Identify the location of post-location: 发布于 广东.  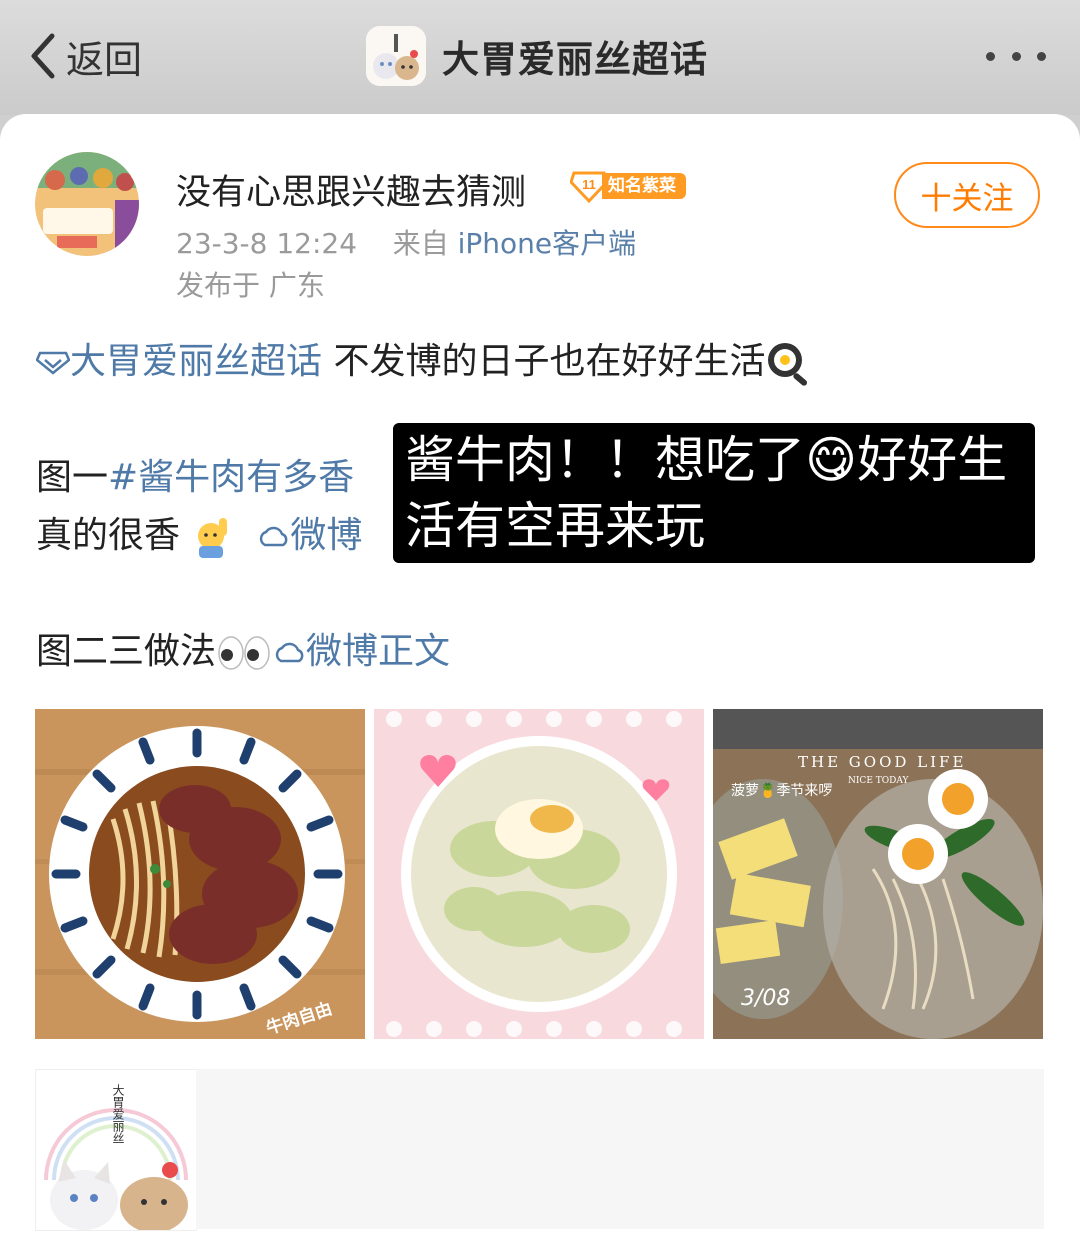
(250, 285).